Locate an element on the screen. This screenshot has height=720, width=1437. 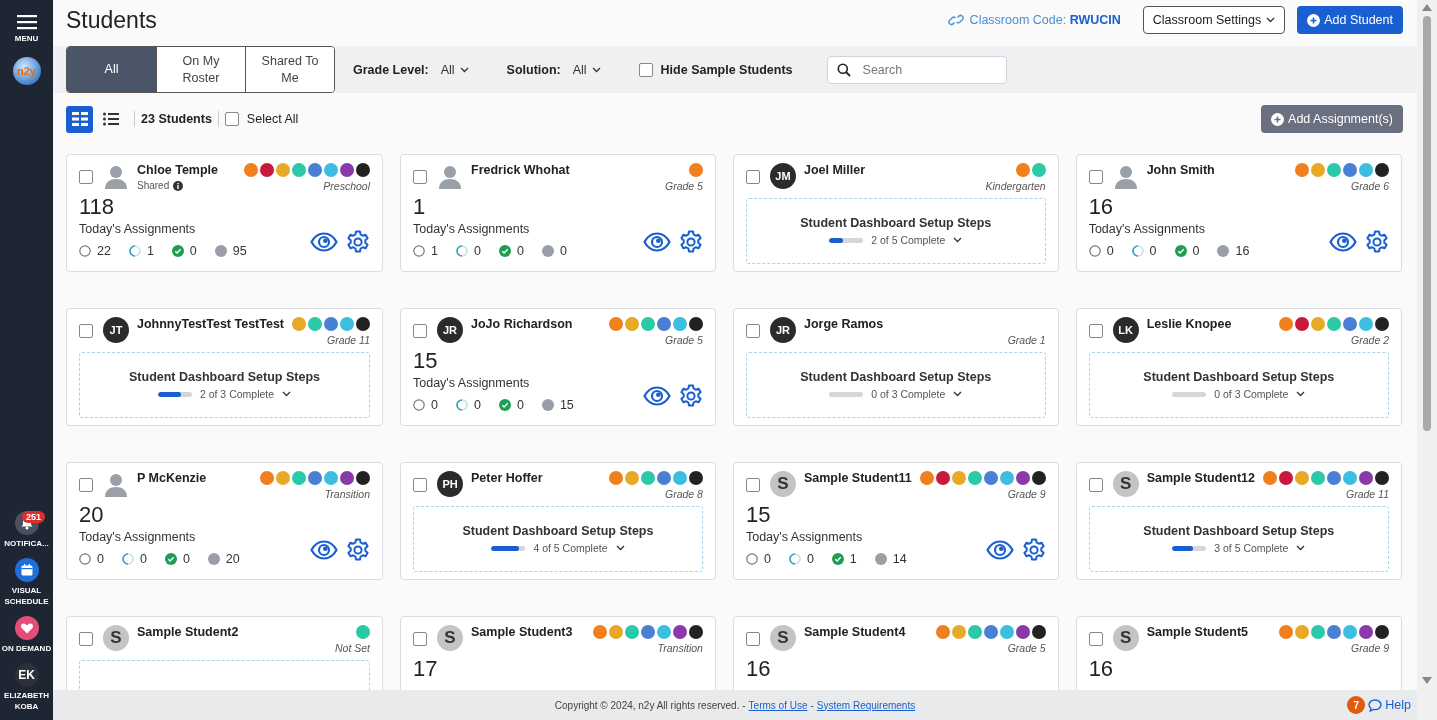
student-name: Sample Student2 is located at coordinates (232, 632).